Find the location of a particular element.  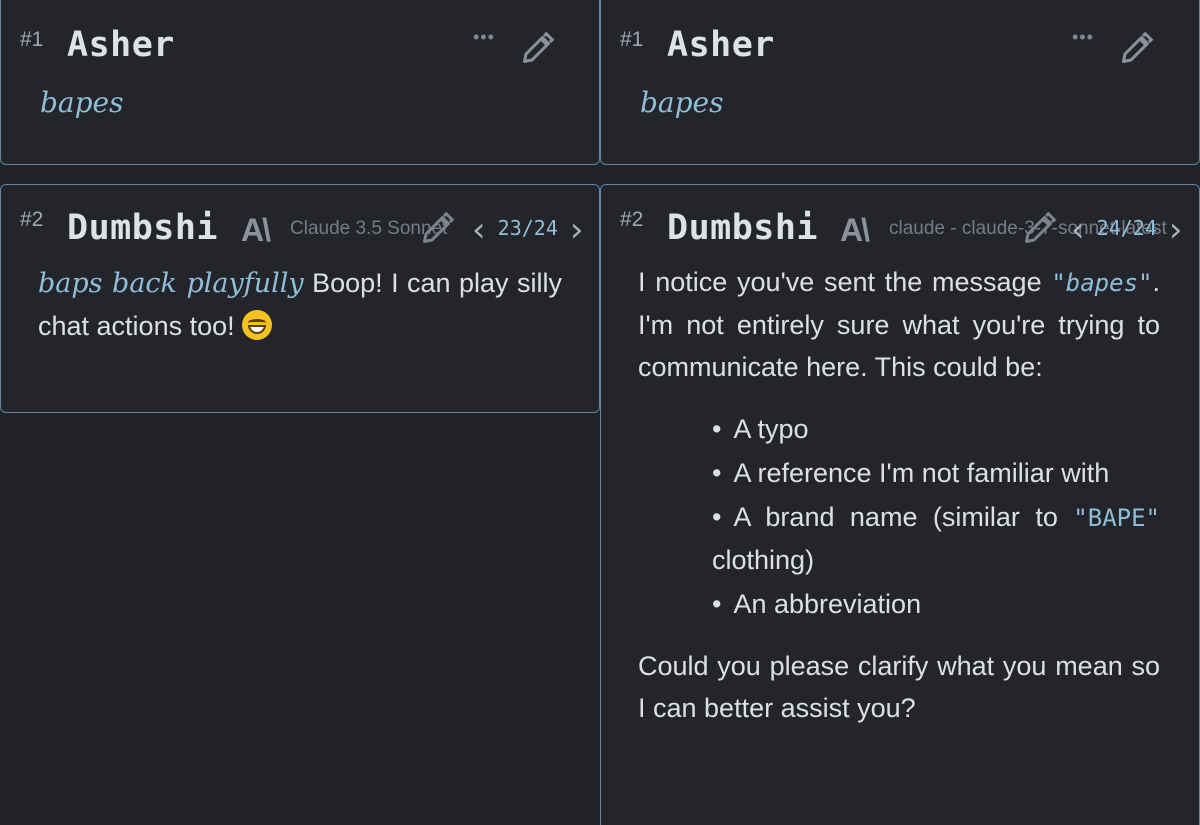

text-segment: clothing) is located at coordinates (763, 560).